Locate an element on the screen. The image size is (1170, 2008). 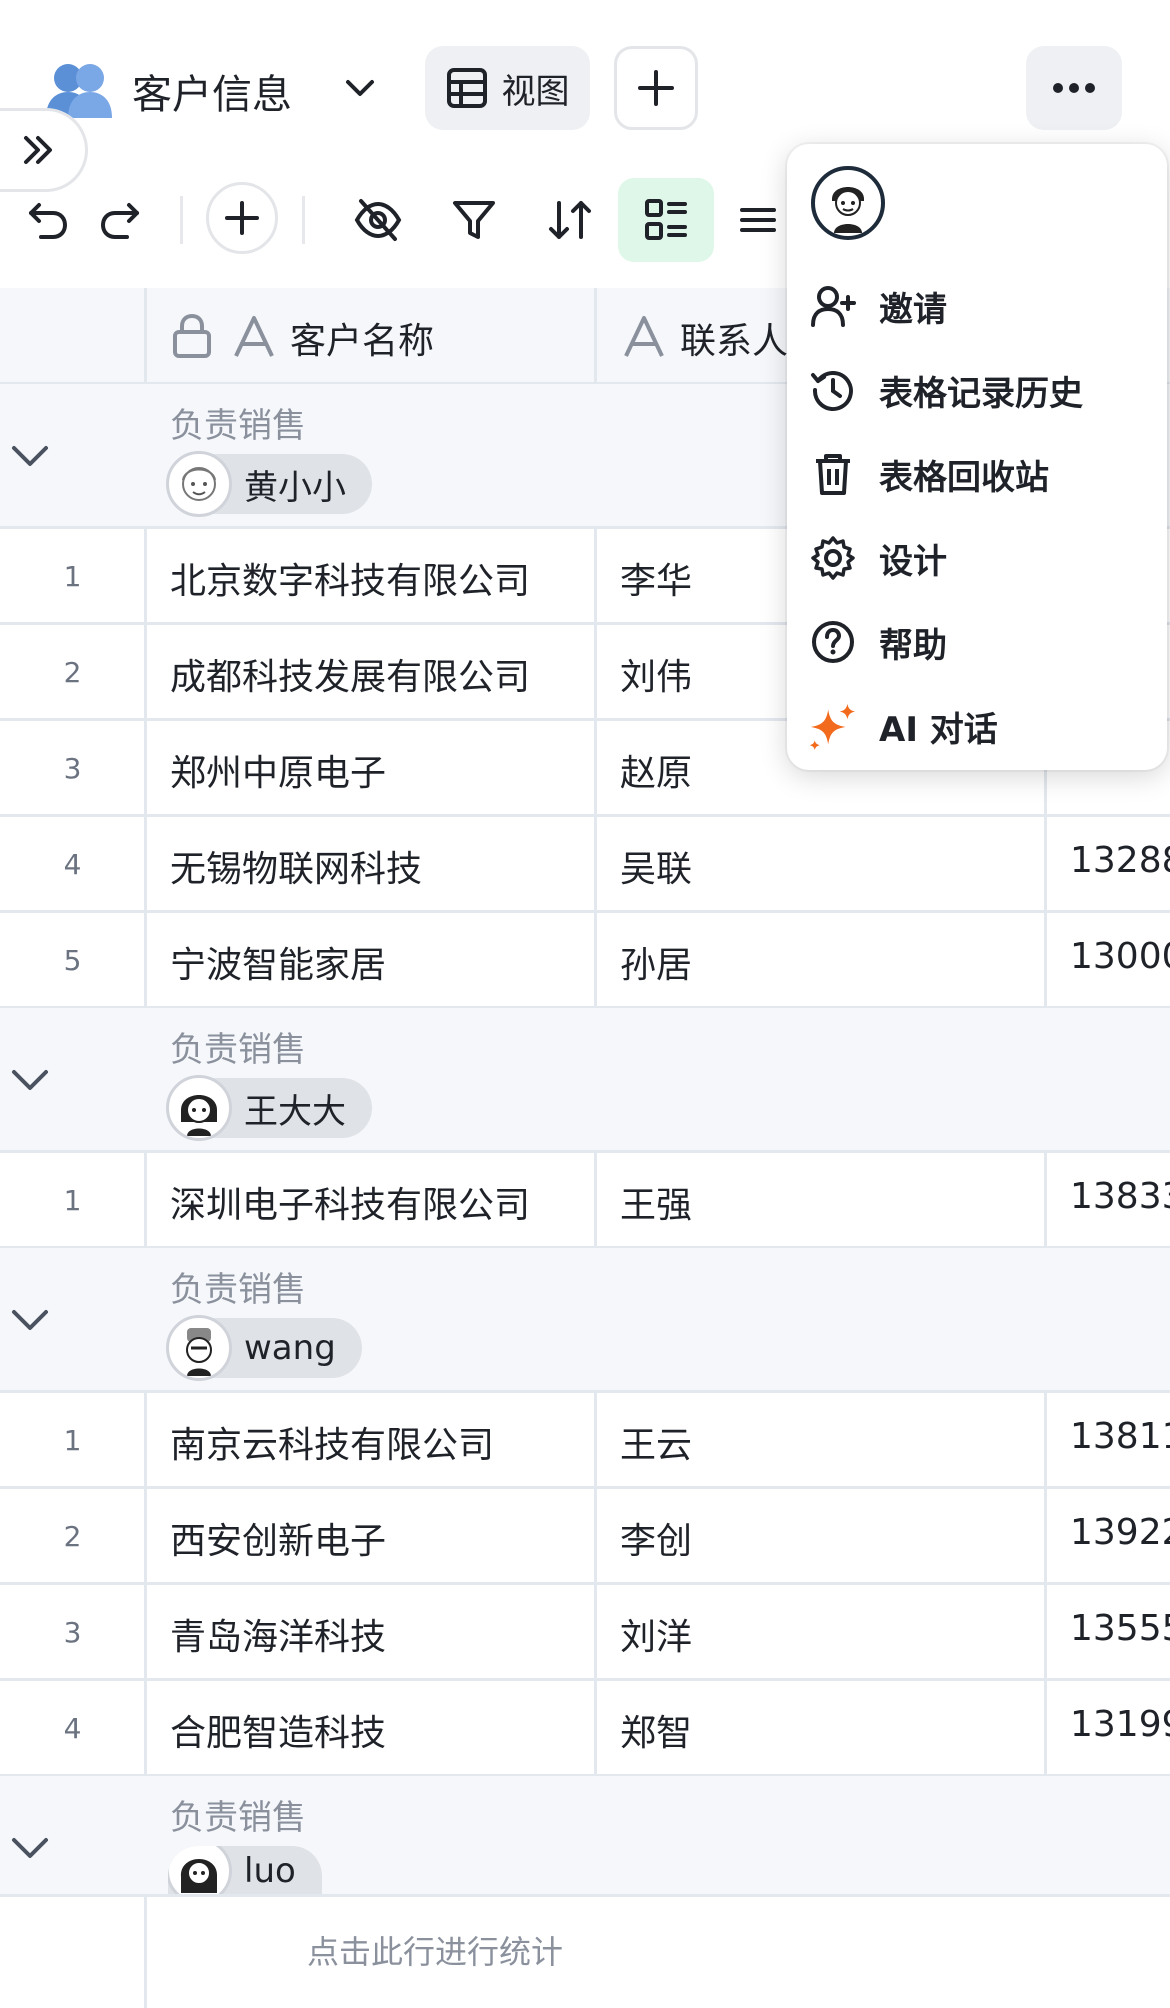
menu-item-invite: 邀请 is located at coordinates (979, 306).